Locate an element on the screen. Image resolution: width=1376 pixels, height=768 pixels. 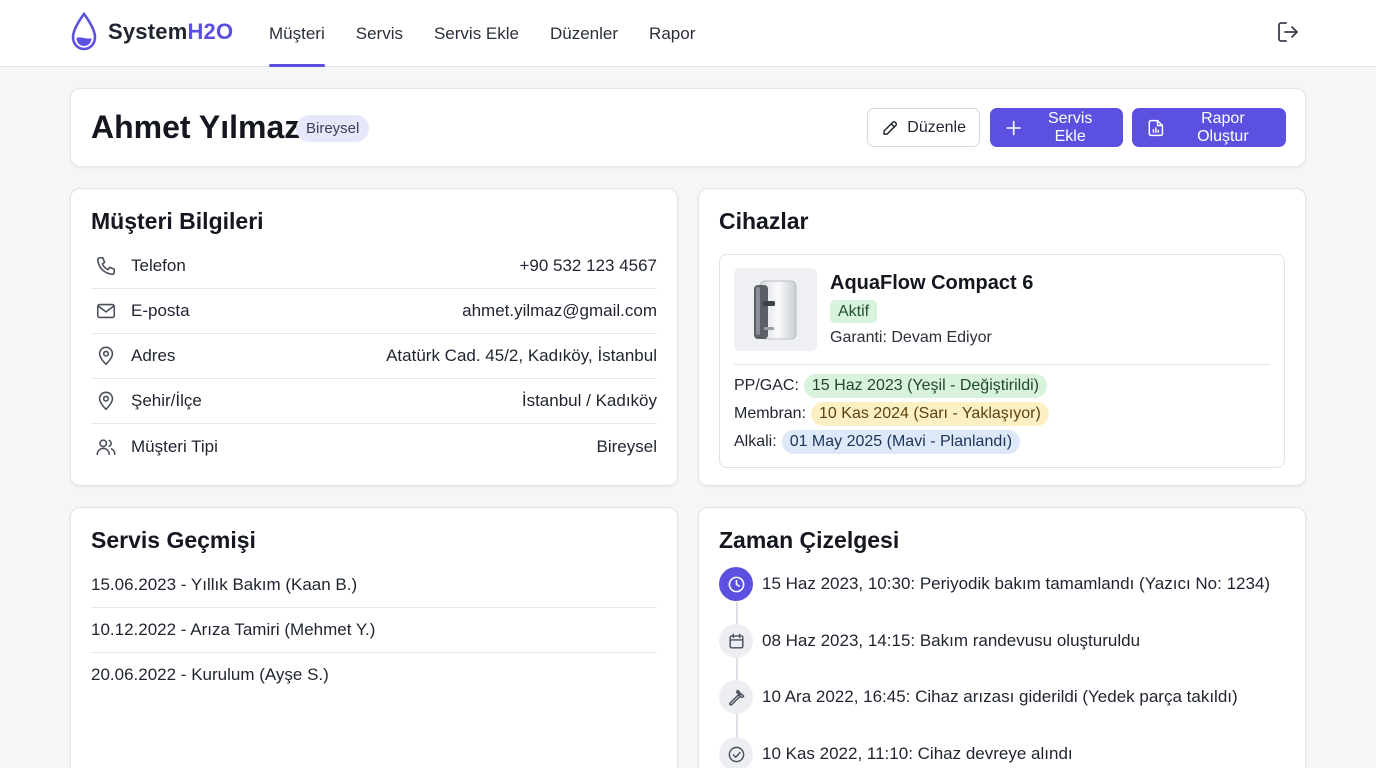
wrench-icon is located at coordinates (736, 697).